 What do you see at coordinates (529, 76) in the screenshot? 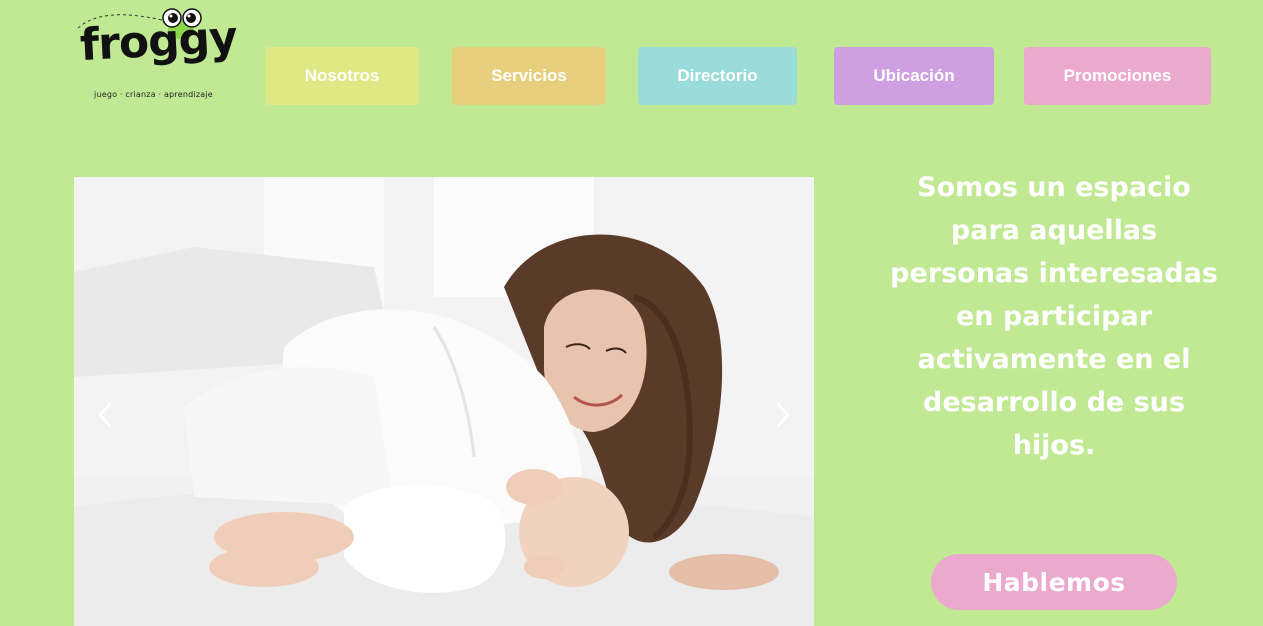
I see `nav-servicios-button: Servicios` at bounding box center [529, 76].